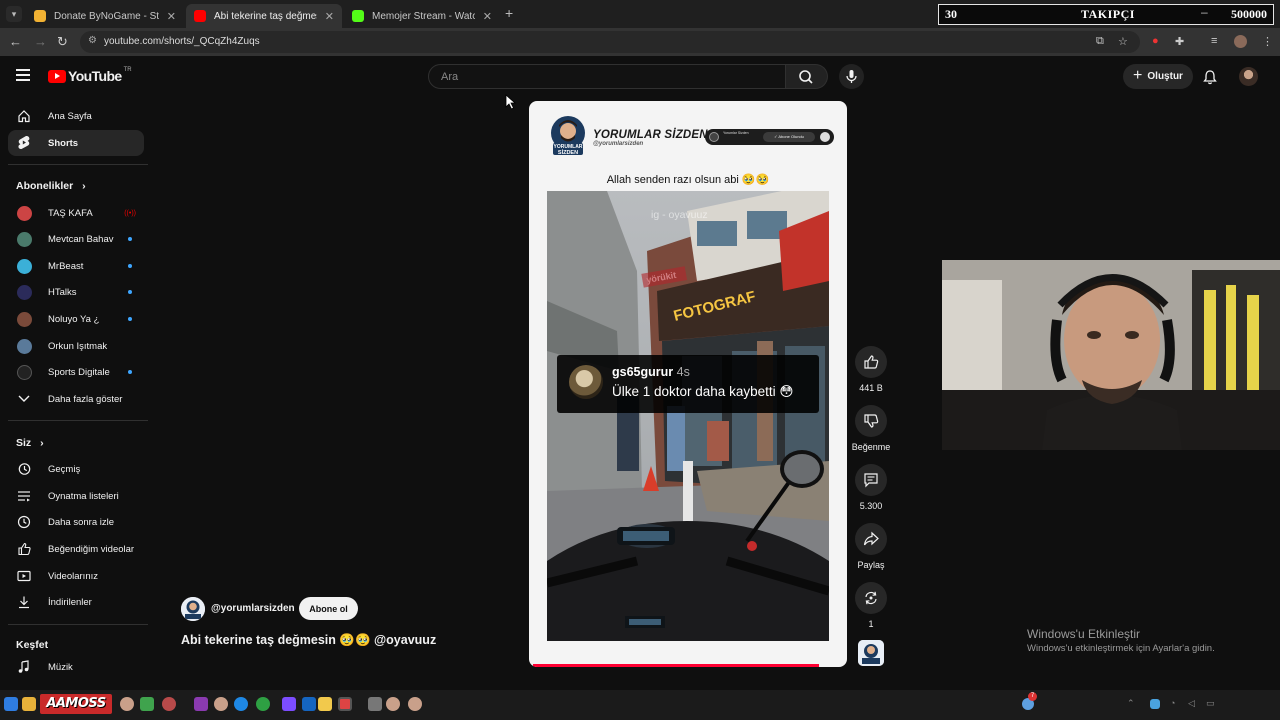 This screenshot has height=720, width=1280. I want to click on youtube-logo: YouTube TR, so click(90, 75).